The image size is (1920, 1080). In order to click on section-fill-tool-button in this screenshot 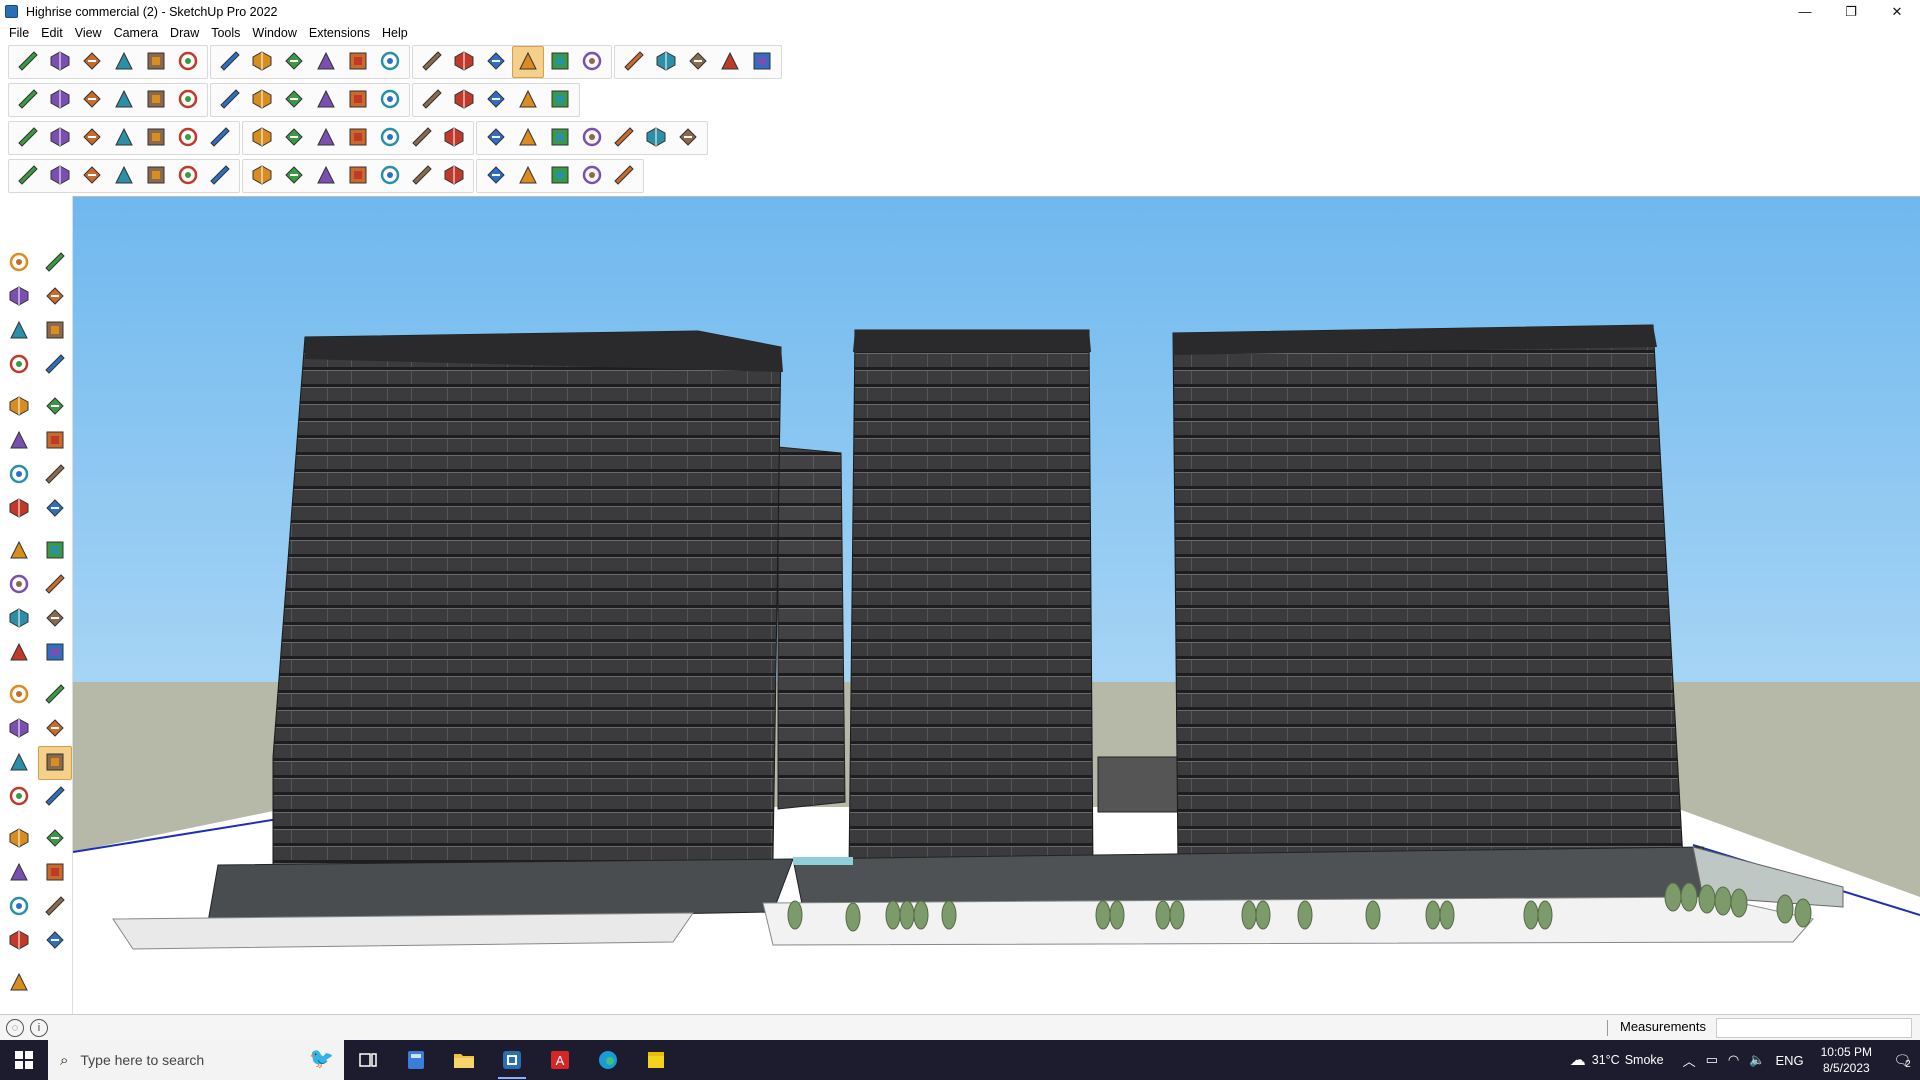, I will do `click(528, 100)`.